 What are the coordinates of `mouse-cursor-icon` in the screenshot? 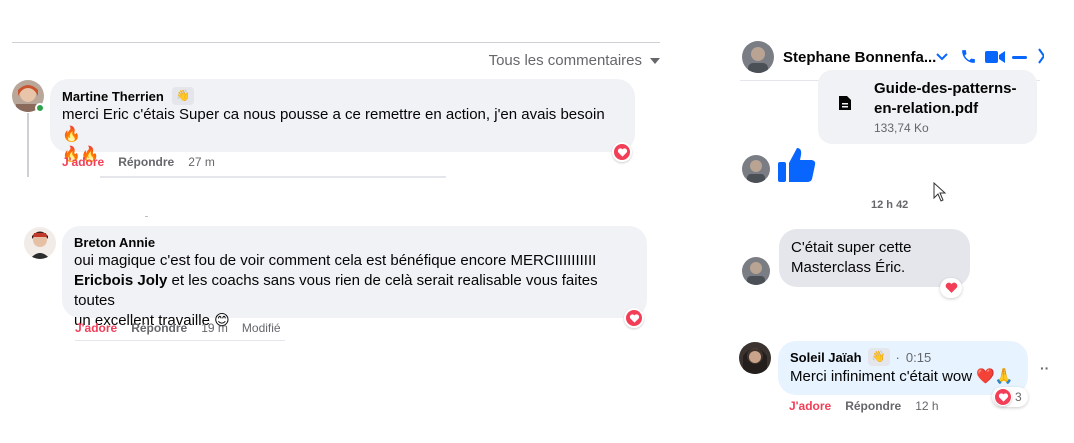 It's located at (940, 194).